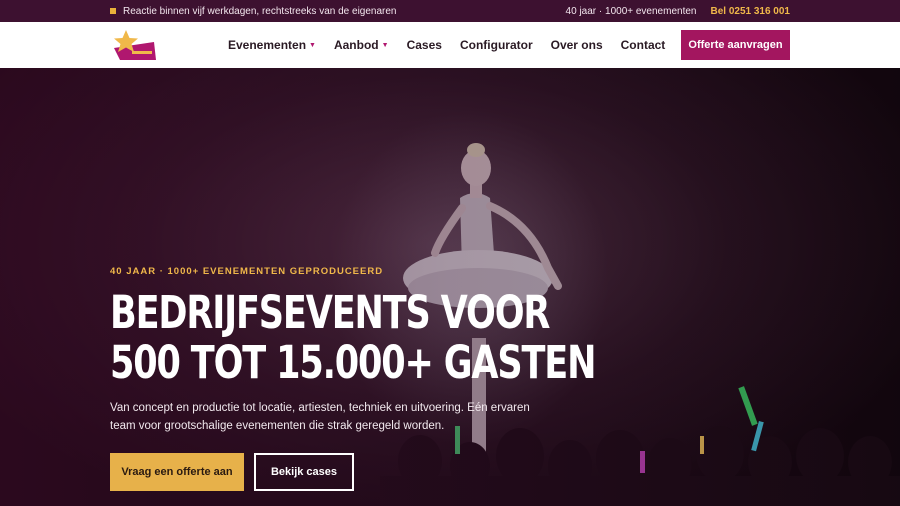  What do you see at coordinates (735, 45) in the screenshot?
I see `quote-request-button: Offerte aanvragen` at bounding box center [735, 45].